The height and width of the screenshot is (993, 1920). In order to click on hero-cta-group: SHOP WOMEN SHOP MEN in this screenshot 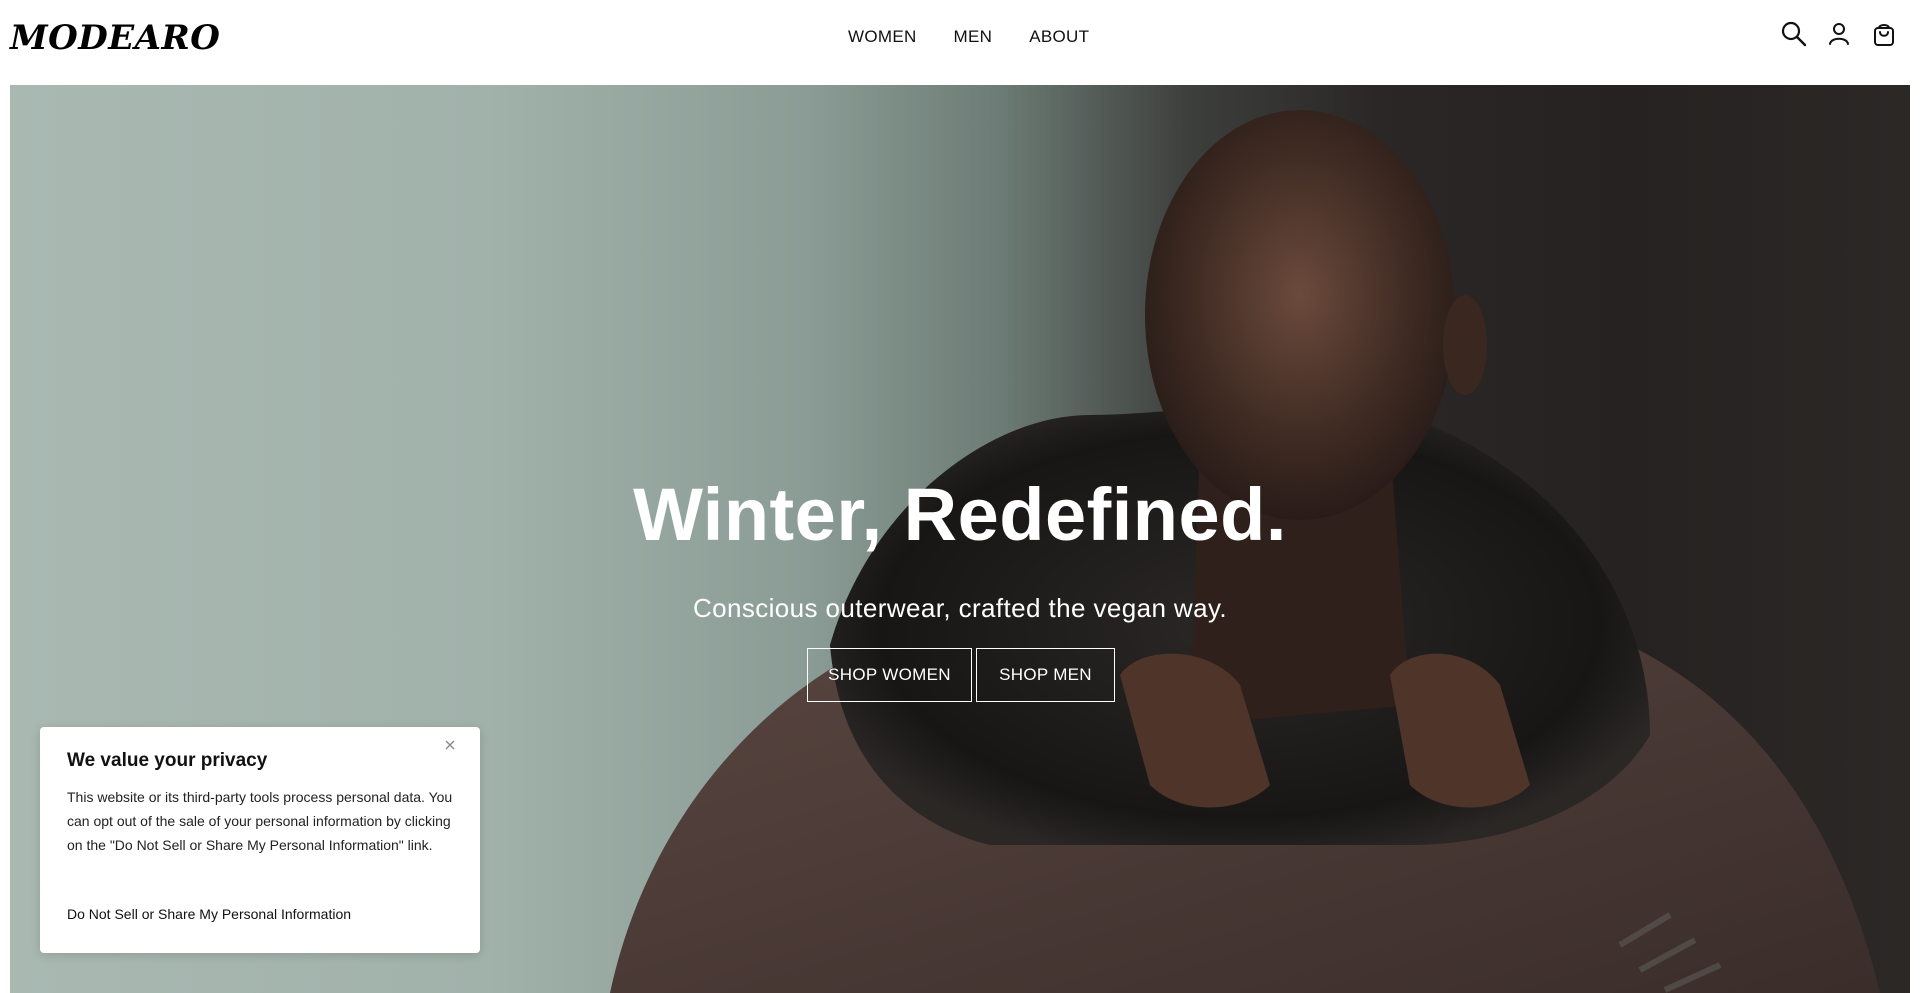, I will do `click(961, 675)`.